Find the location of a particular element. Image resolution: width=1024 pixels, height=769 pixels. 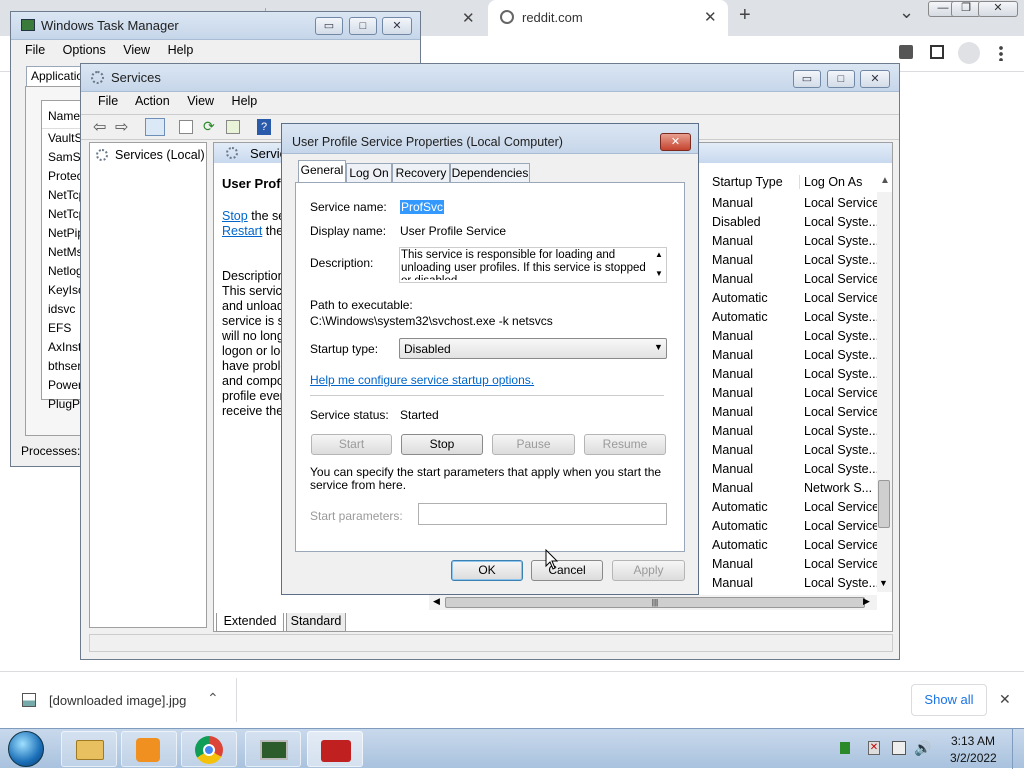

column-header-startup-type: Startup Type is located at coordinates (756, 182).